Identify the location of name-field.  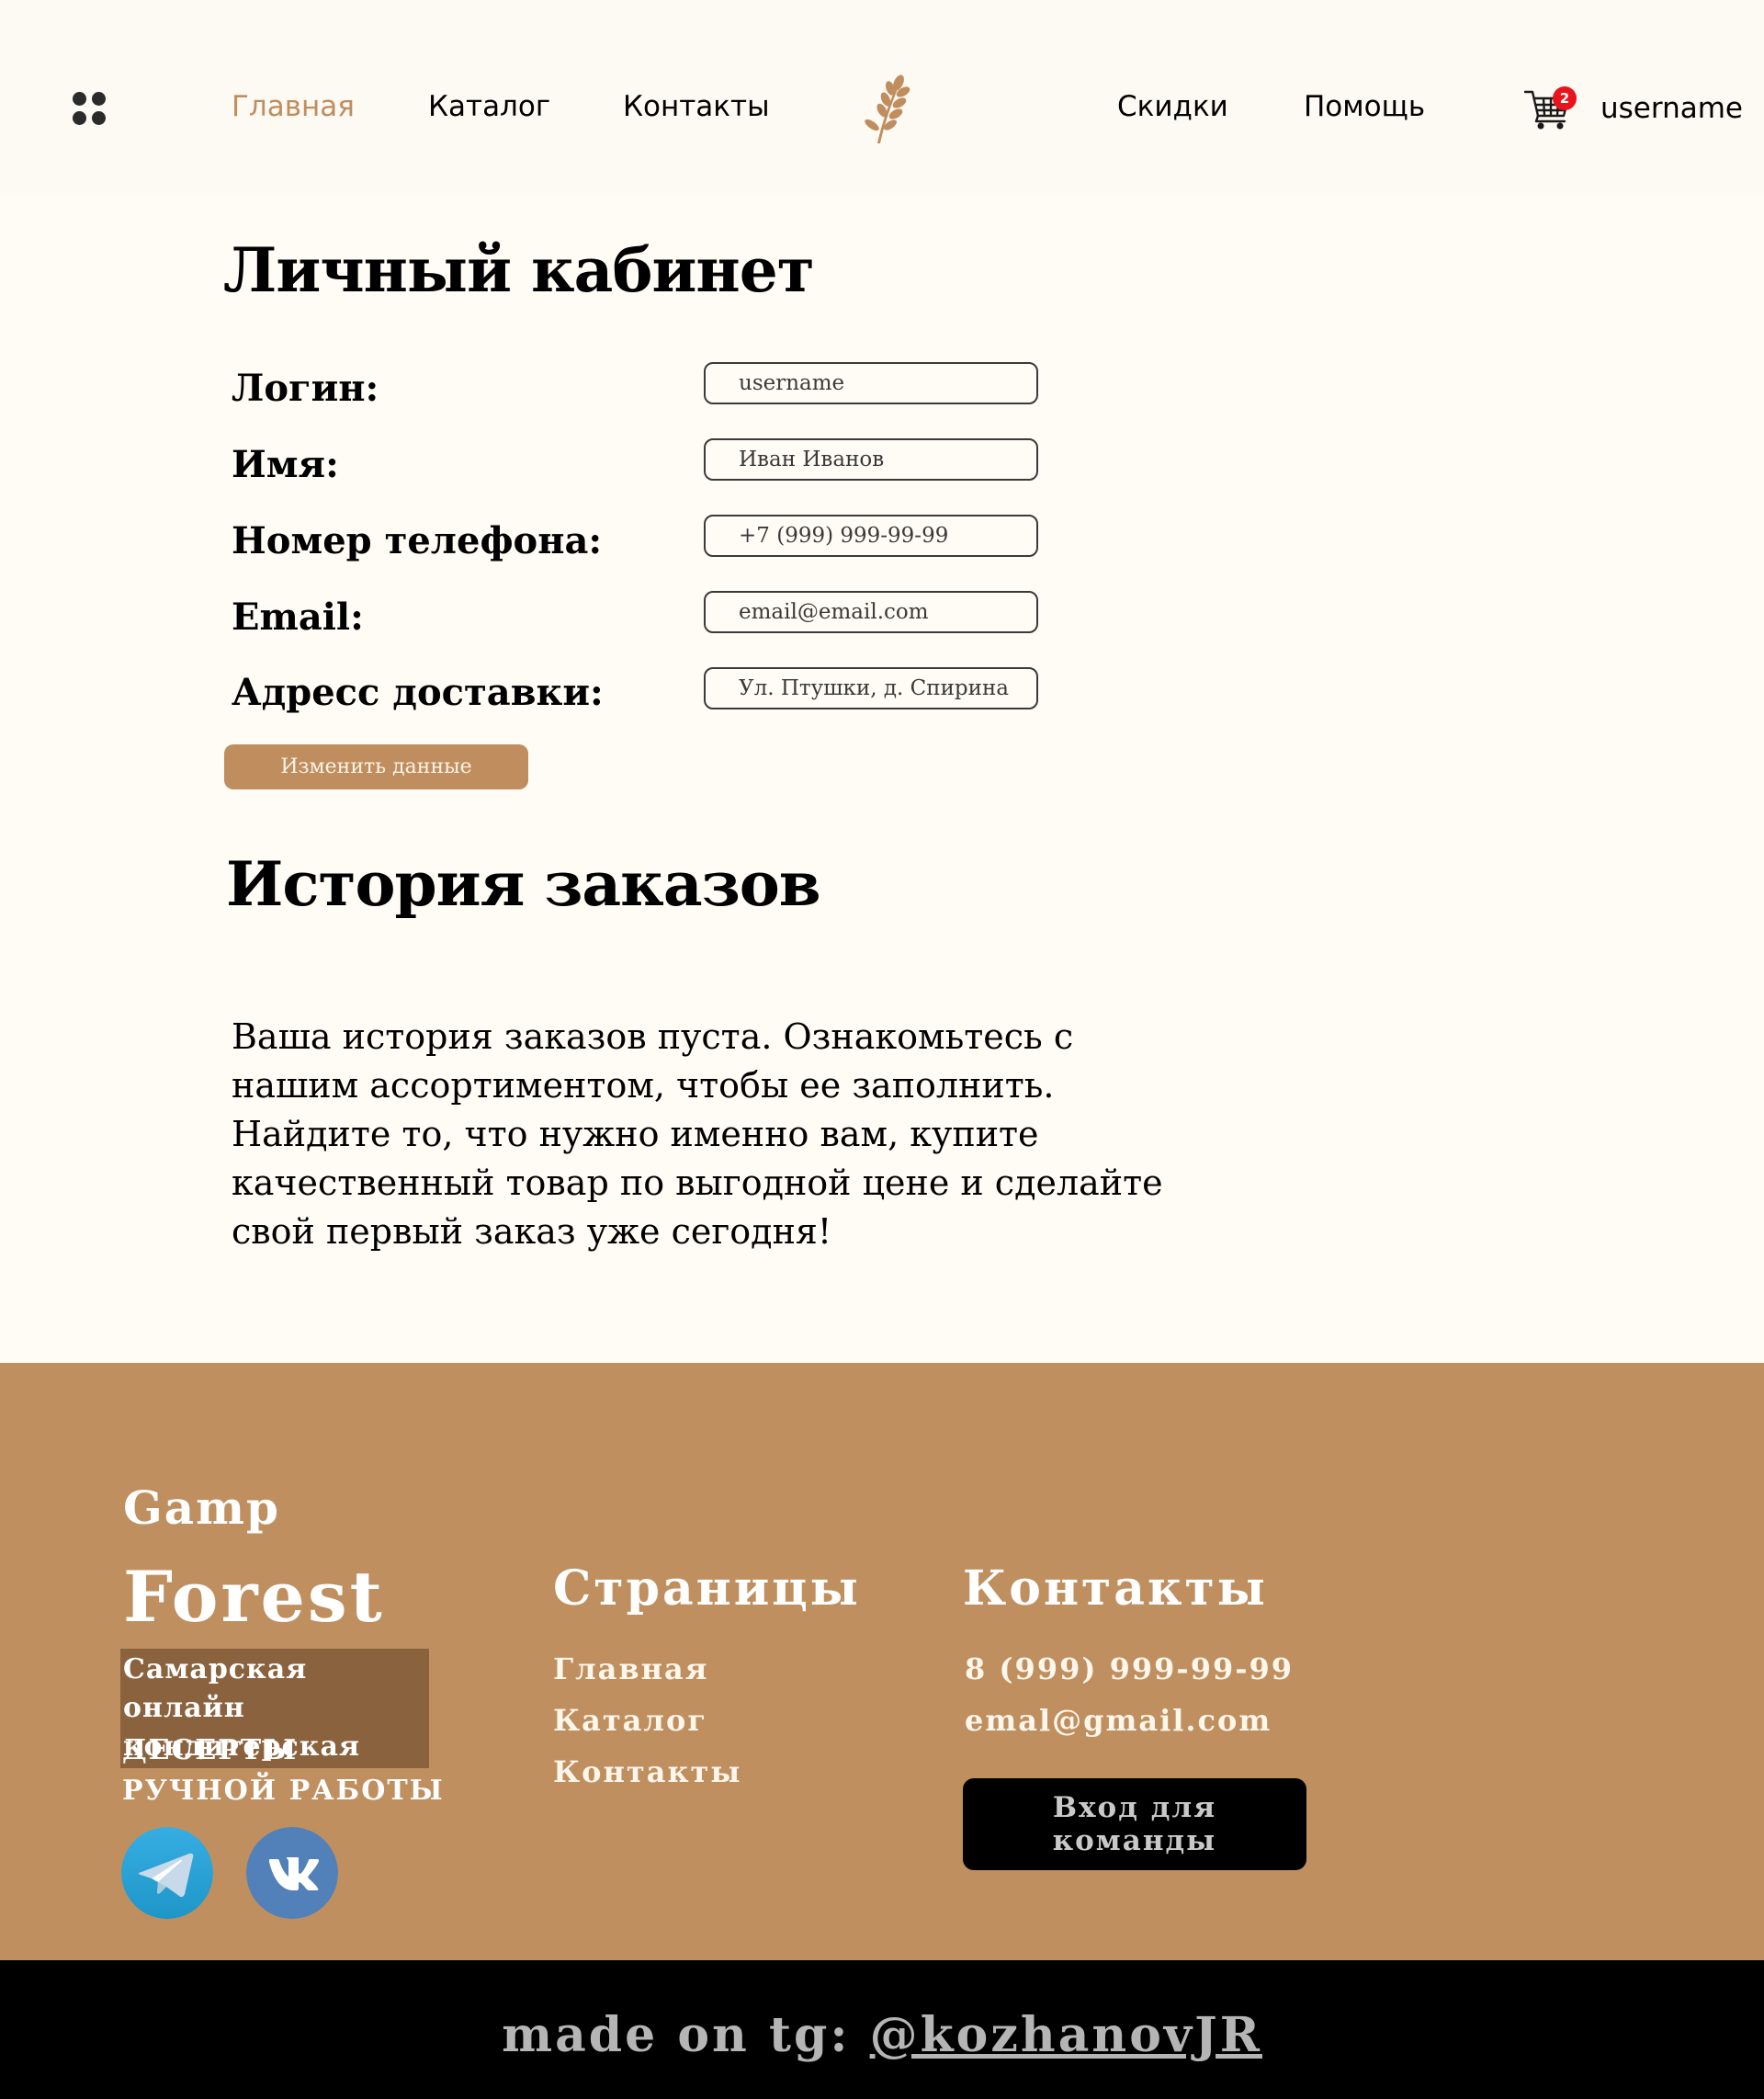
(871, 460).